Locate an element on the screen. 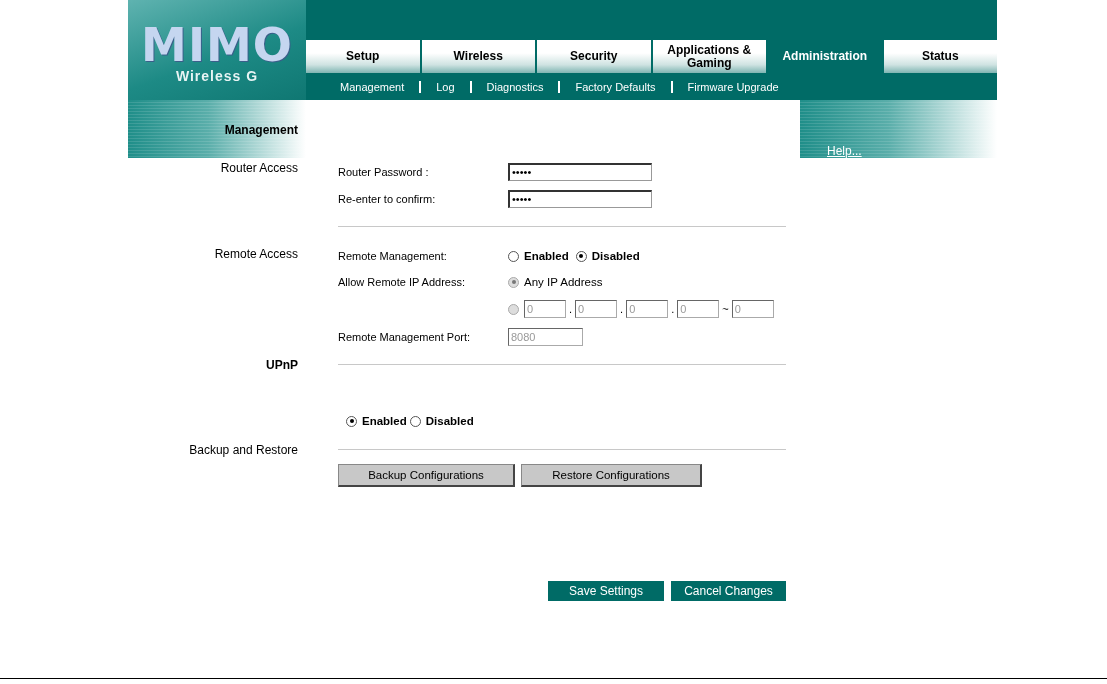  nav-tab: Applications & Gaming is located at coordinates (709, 56).